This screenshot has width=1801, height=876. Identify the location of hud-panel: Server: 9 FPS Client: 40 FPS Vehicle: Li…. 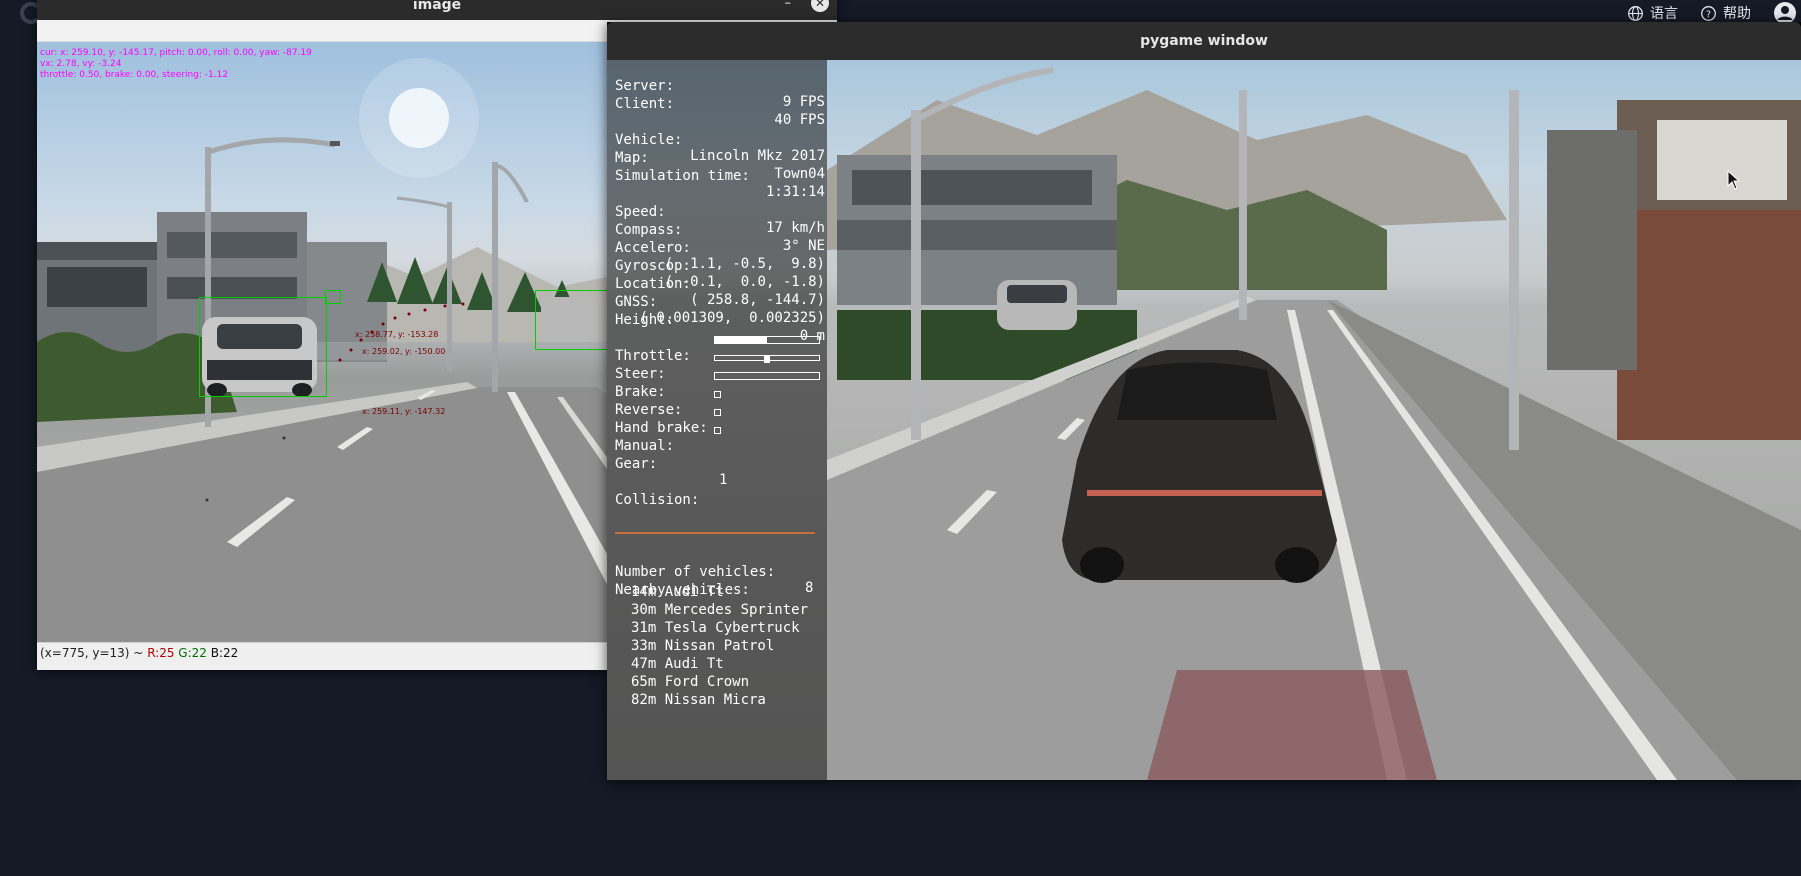
(717, 420).